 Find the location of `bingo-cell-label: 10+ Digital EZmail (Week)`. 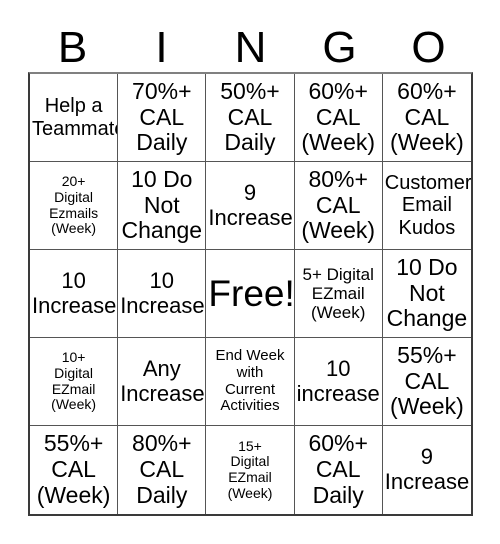

bingo-cell-label: 10+ Digital EZmail (Week) is located at coordinates (74, 381).